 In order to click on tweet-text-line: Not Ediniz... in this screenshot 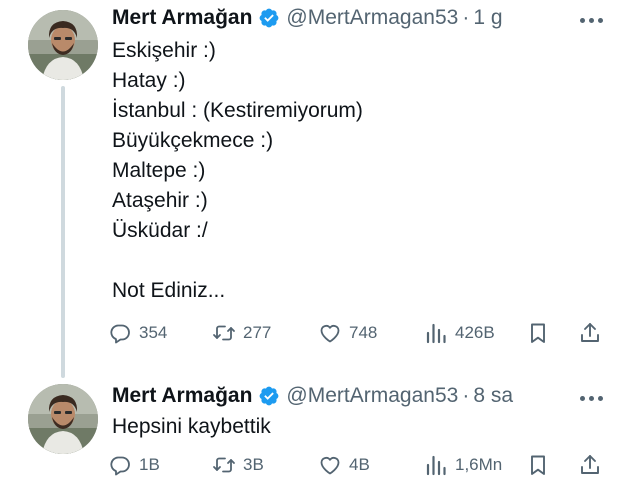, I will do `click(169, 290)`.